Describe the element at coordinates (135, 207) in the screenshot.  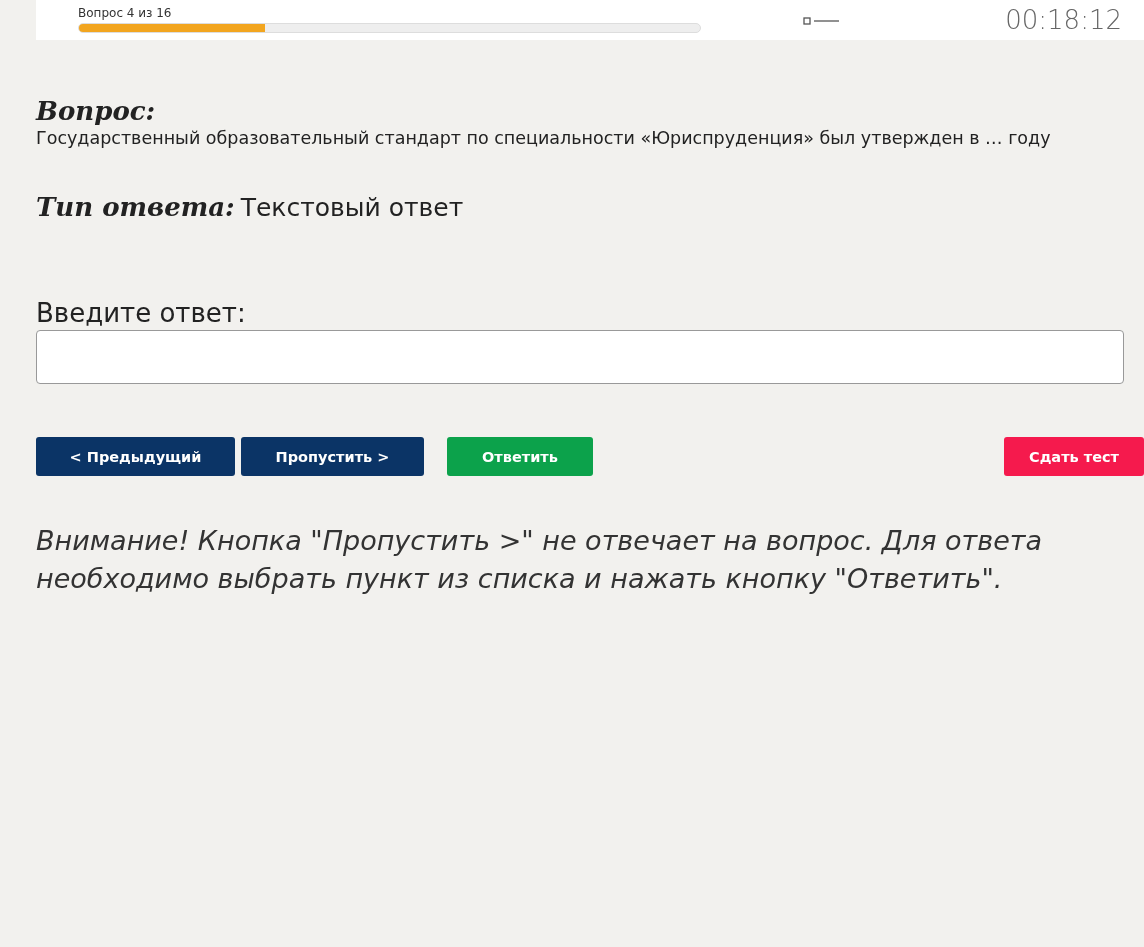
I see `answer-type-heading: Тип ответа:` at that location.